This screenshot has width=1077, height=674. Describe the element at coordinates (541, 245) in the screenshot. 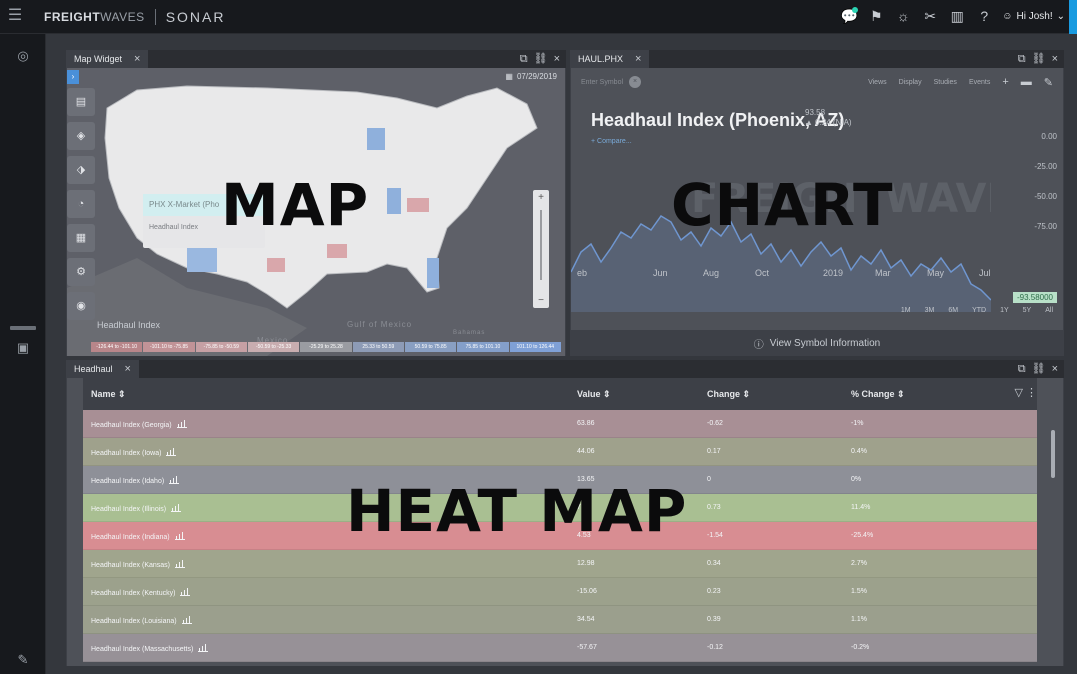

I see `zoom-slider-track` at that location.